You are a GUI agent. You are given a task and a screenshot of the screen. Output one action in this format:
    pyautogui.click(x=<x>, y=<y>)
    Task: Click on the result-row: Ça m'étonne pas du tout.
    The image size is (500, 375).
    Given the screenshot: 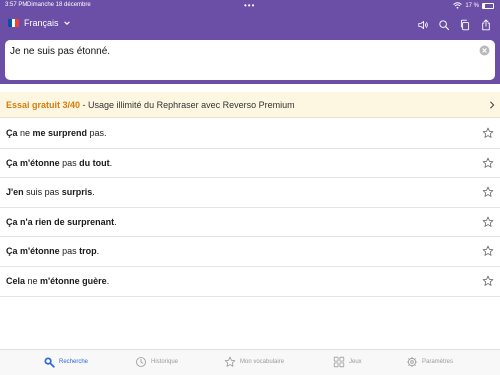 What is the action you would take?
    pyautogui.click(x=250, y=164)
    